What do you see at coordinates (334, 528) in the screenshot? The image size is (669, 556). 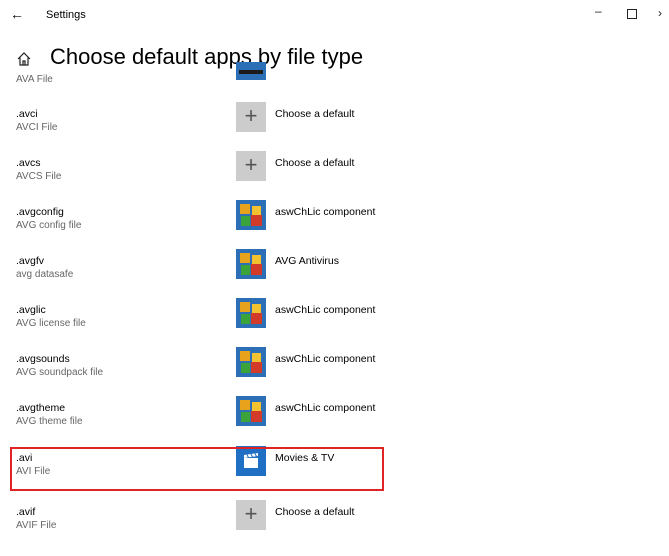 I see `list-item: .avif AVIF File + Choose a default` at bounding box center [334, 528].